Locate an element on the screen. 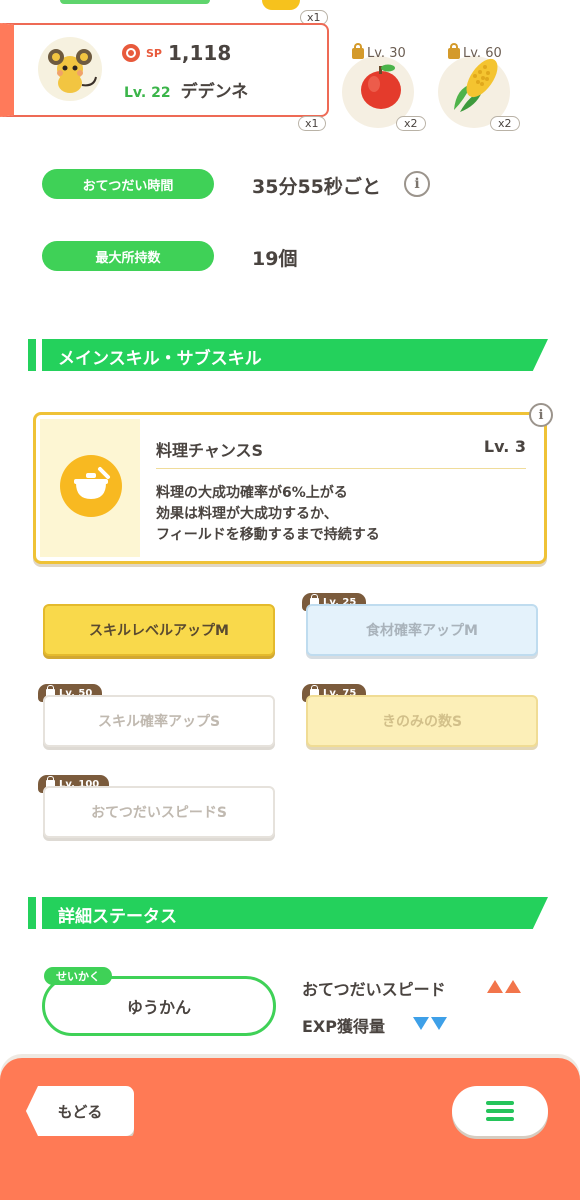 This screenshot has height=1200, width=580. status-section-header: 詳細ステータス is located at coordinates (288, 913).